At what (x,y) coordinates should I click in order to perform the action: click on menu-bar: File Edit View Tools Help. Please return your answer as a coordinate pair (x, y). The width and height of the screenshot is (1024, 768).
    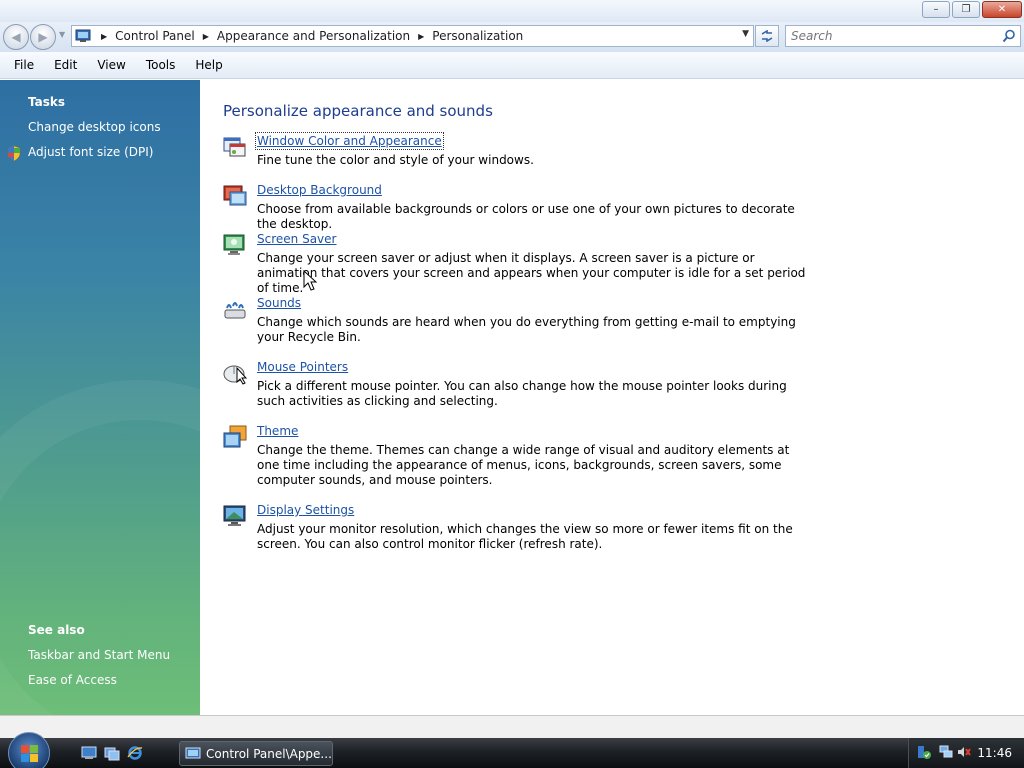
    Looking at the image, I should click on (512, 65).